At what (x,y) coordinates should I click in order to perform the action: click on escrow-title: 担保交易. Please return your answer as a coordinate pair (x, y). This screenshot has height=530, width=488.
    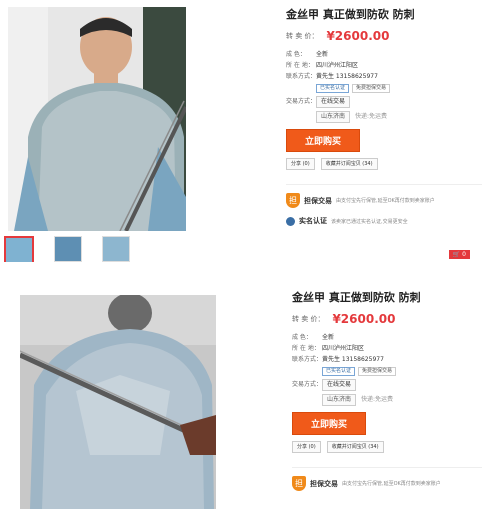
    Looking at the image, I should click on (318, 200).